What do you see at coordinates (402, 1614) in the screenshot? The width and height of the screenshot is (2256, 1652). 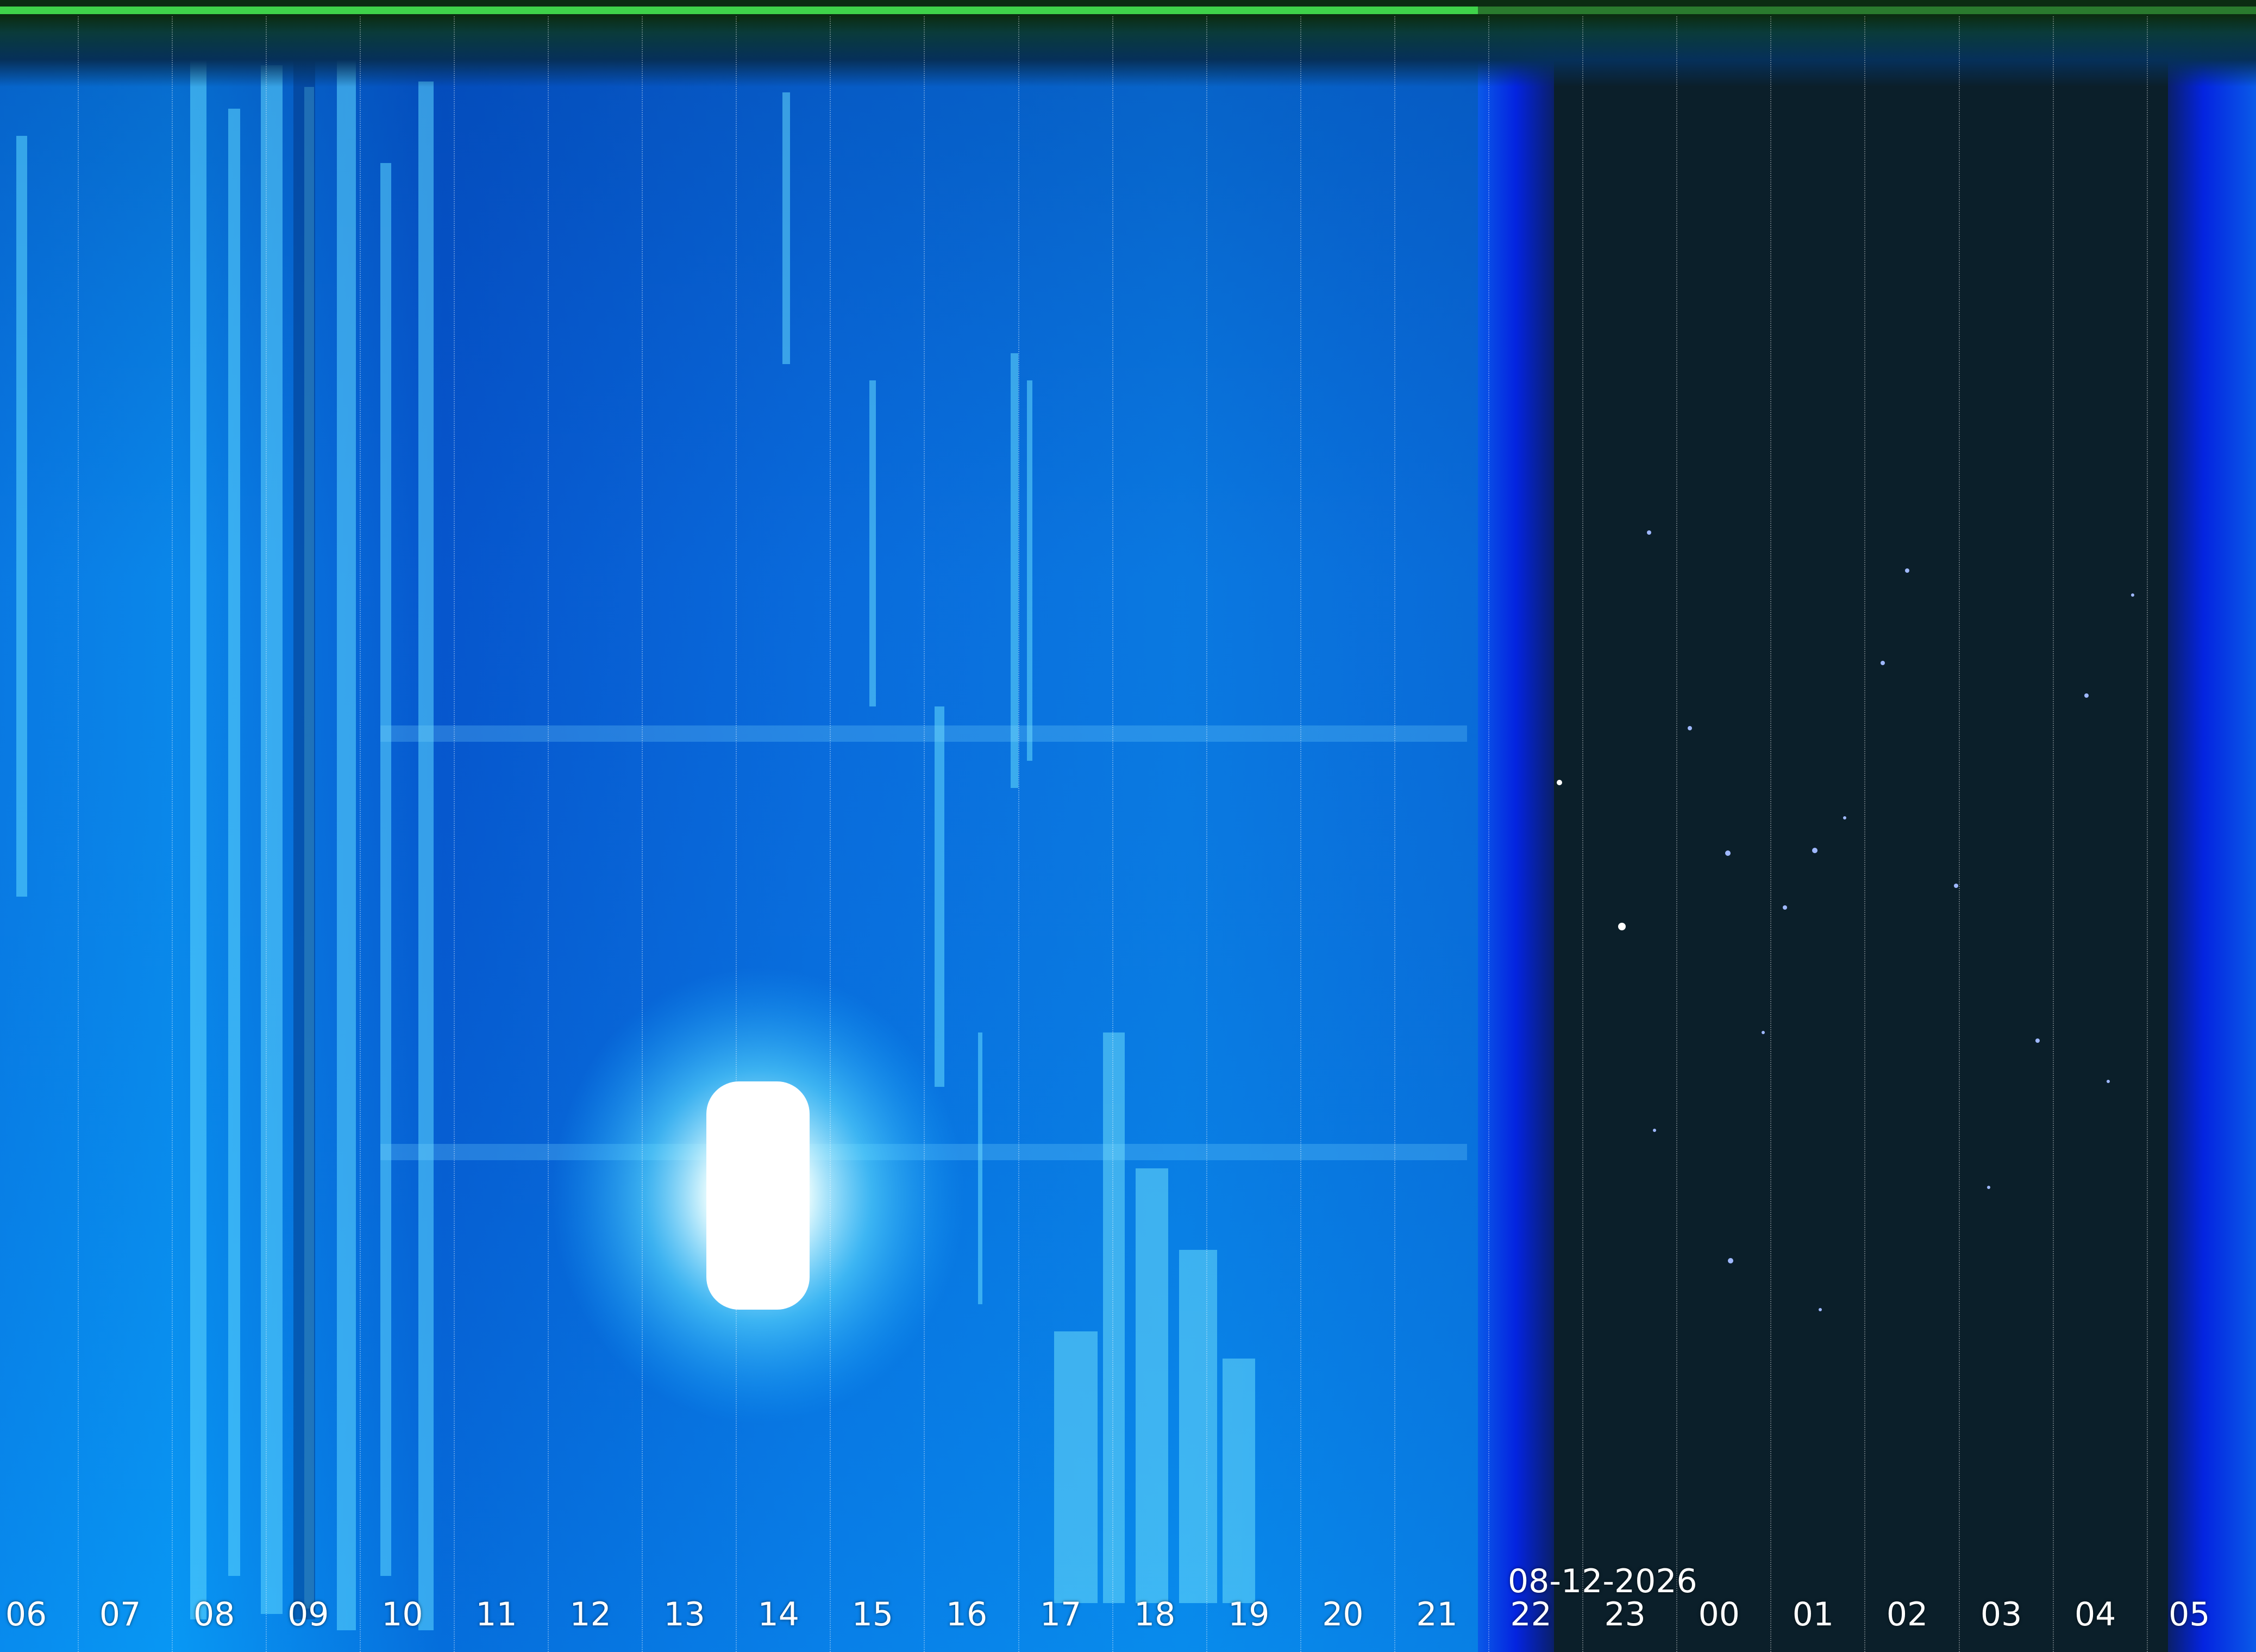 I see `hour-label: 10` at bounding box center [402, 1614].